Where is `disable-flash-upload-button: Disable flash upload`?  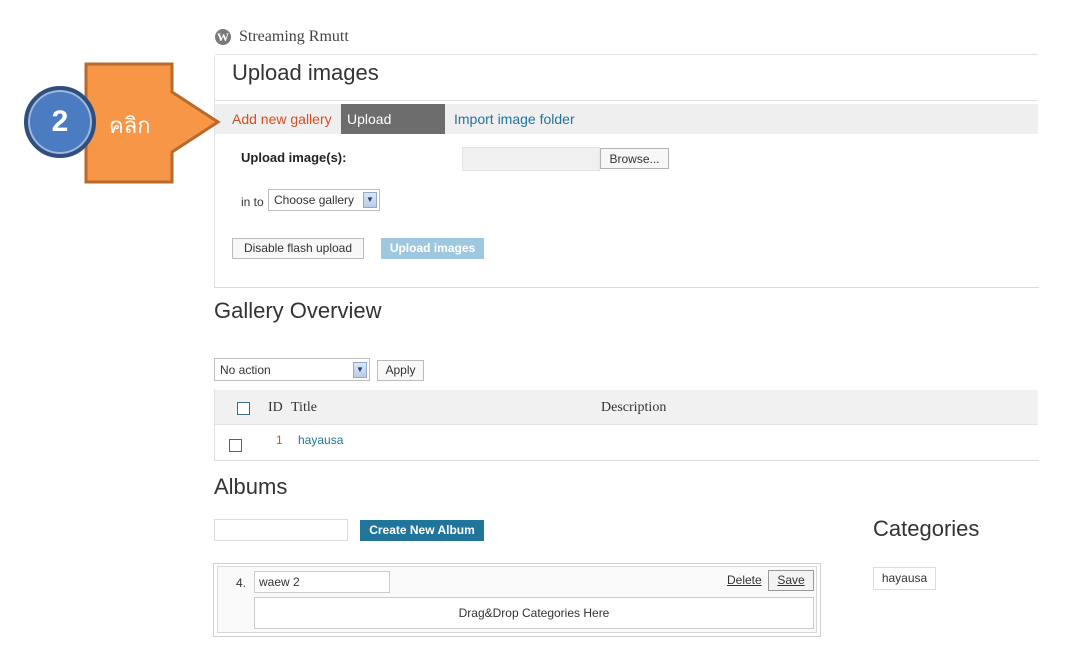 disable-flash-upload-button: Disable flash upload is located at coordinates (298, 248).